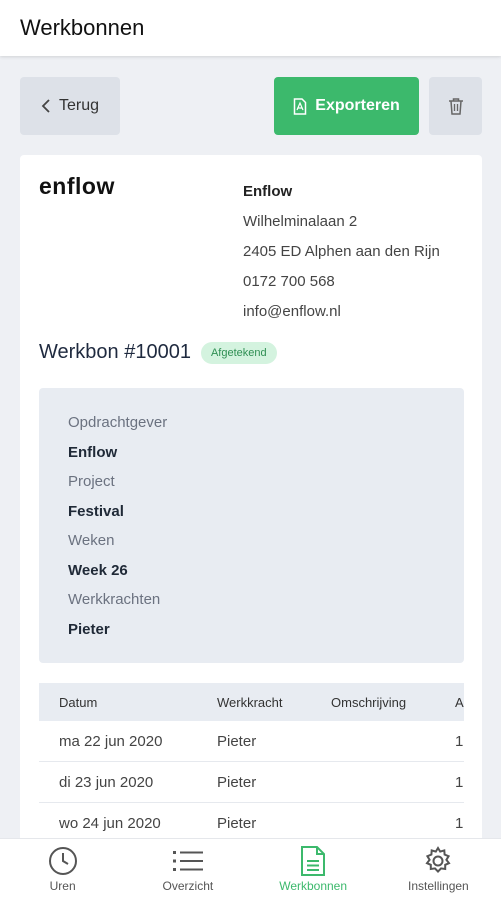 The width and height of the screenshot is (501, 900). I want to click on workers-value: Pieter, so click(89, 629).